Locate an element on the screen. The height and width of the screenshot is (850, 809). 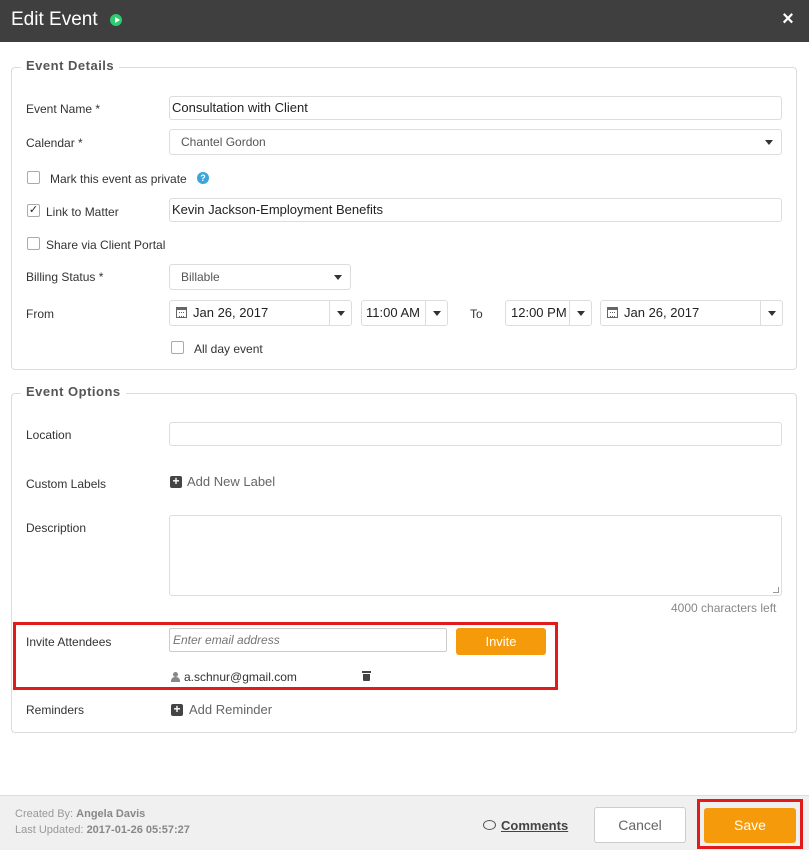
from-time-select: 11:00 AM is located at coordinates (404, 313).